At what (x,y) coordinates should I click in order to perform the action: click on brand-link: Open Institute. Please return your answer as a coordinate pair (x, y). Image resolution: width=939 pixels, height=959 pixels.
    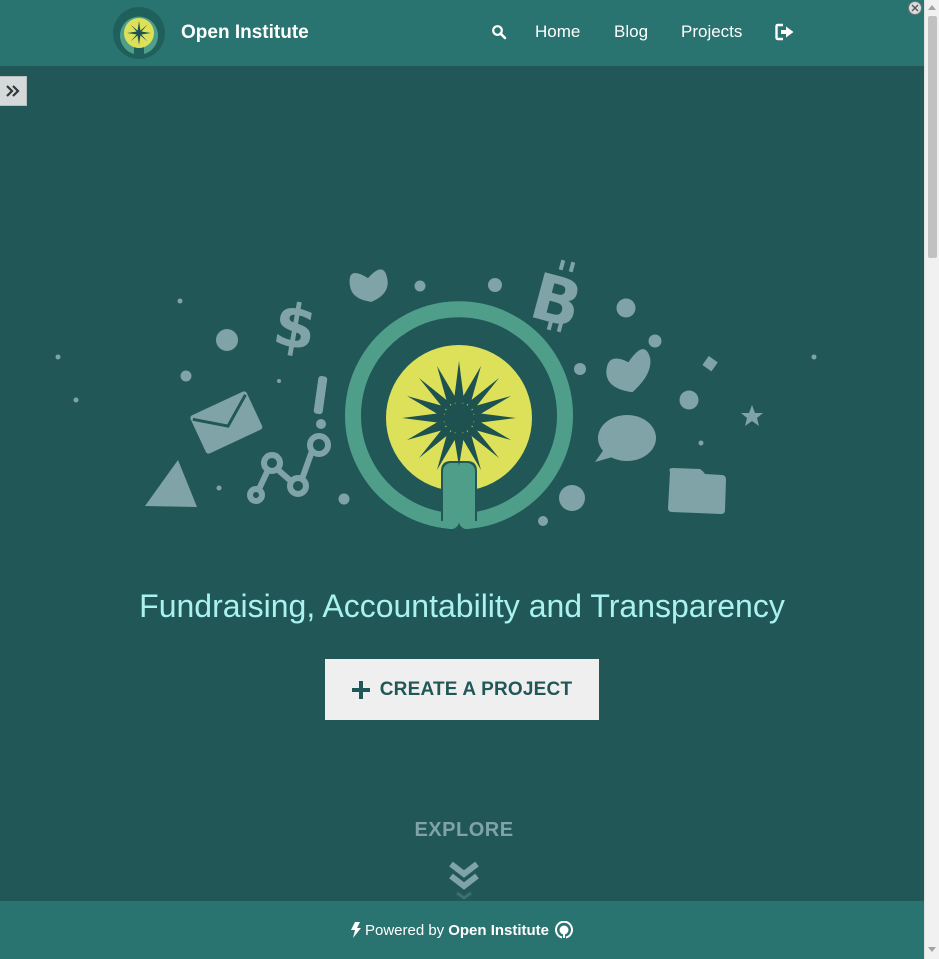
    Looking at the image, I should click on (211, 33).